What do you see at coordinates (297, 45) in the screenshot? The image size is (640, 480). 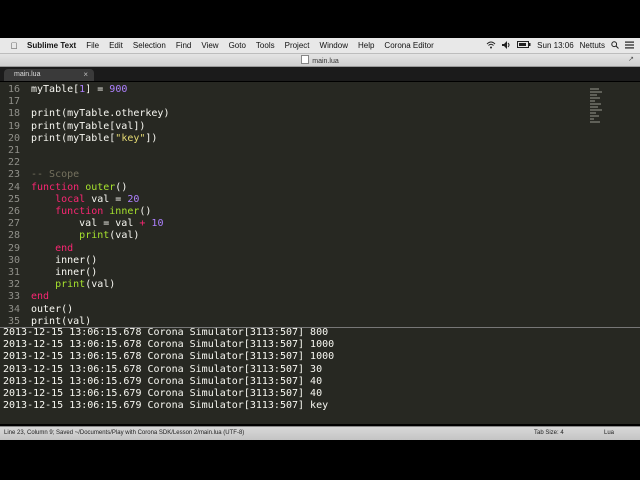 I see `menu-project: Project` at bounding box center [297, 45].